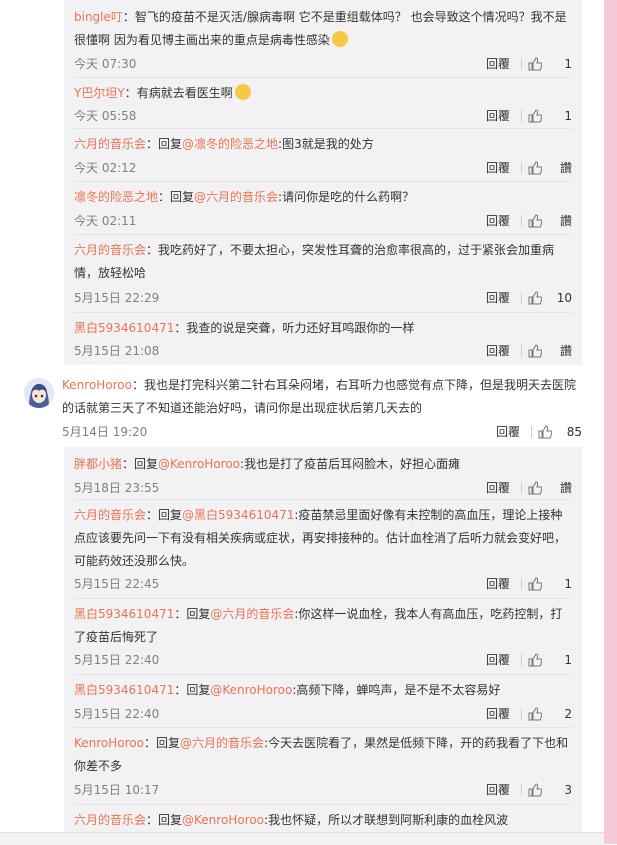 Image resolution: width=617 pixels, height=845 pixels. I want to click on like-count: 3, so click(568, 790).